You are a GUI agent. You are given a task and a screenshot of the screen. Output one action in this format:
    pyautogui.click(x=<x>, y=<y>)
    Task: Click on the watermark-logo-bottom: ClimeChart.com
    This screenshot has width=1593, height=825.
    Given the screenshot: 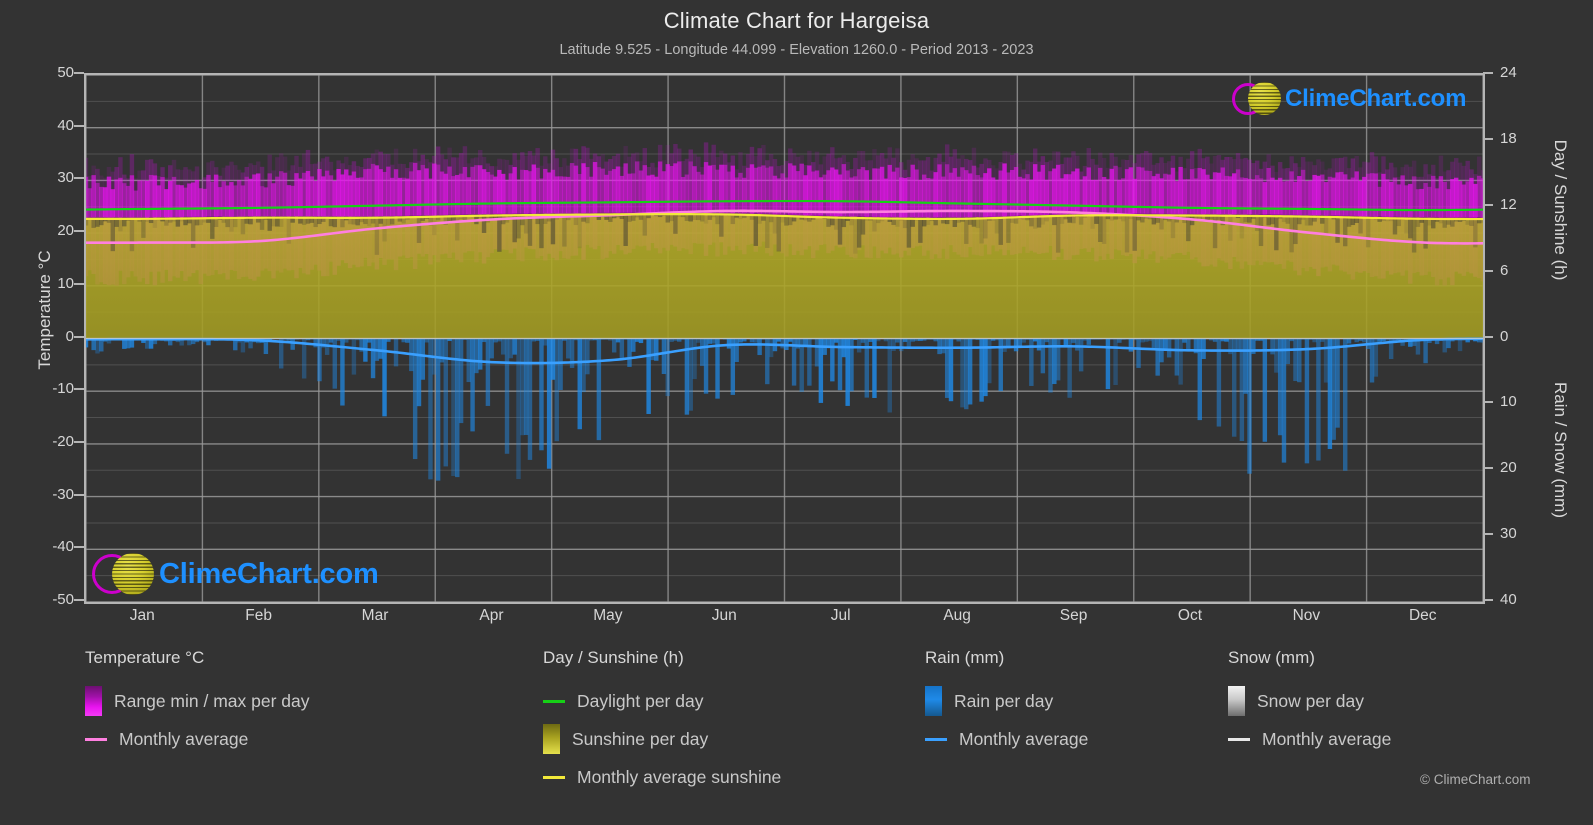 What is the action you would take?
    pyautogui.click(x=235, y=574)
    